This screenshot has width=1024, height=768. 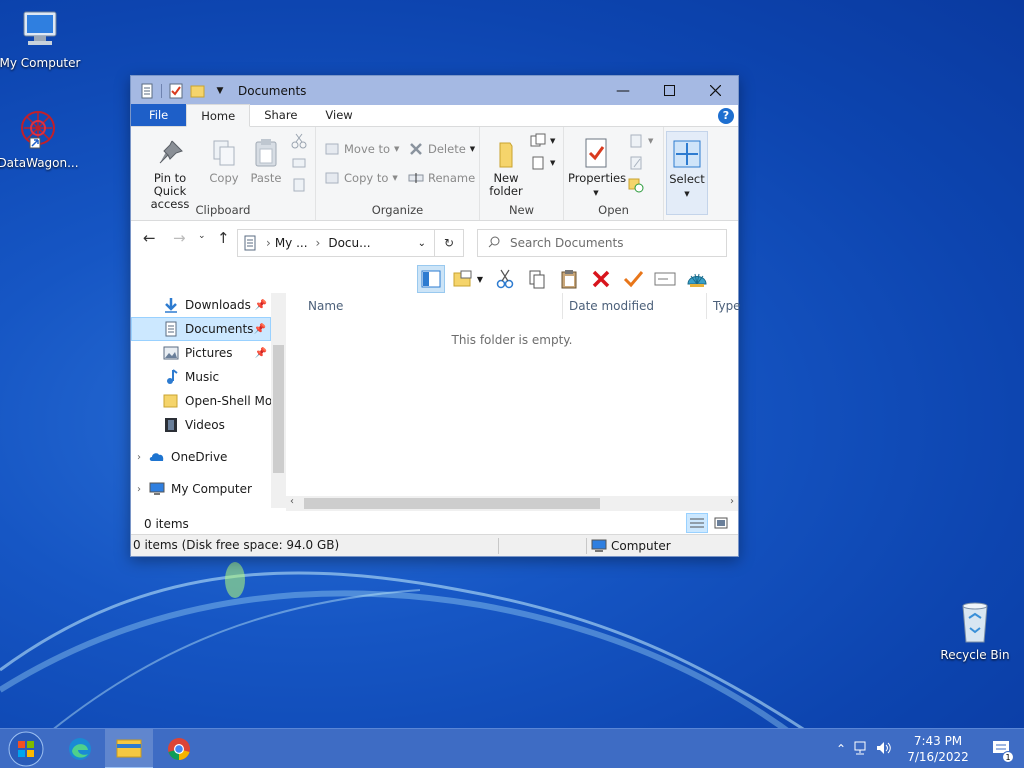 What do you see at coordinates (422, 243) in the screenshot?
I see `address-dropdown-icon: ⌄` at bounding box center [422, 243].